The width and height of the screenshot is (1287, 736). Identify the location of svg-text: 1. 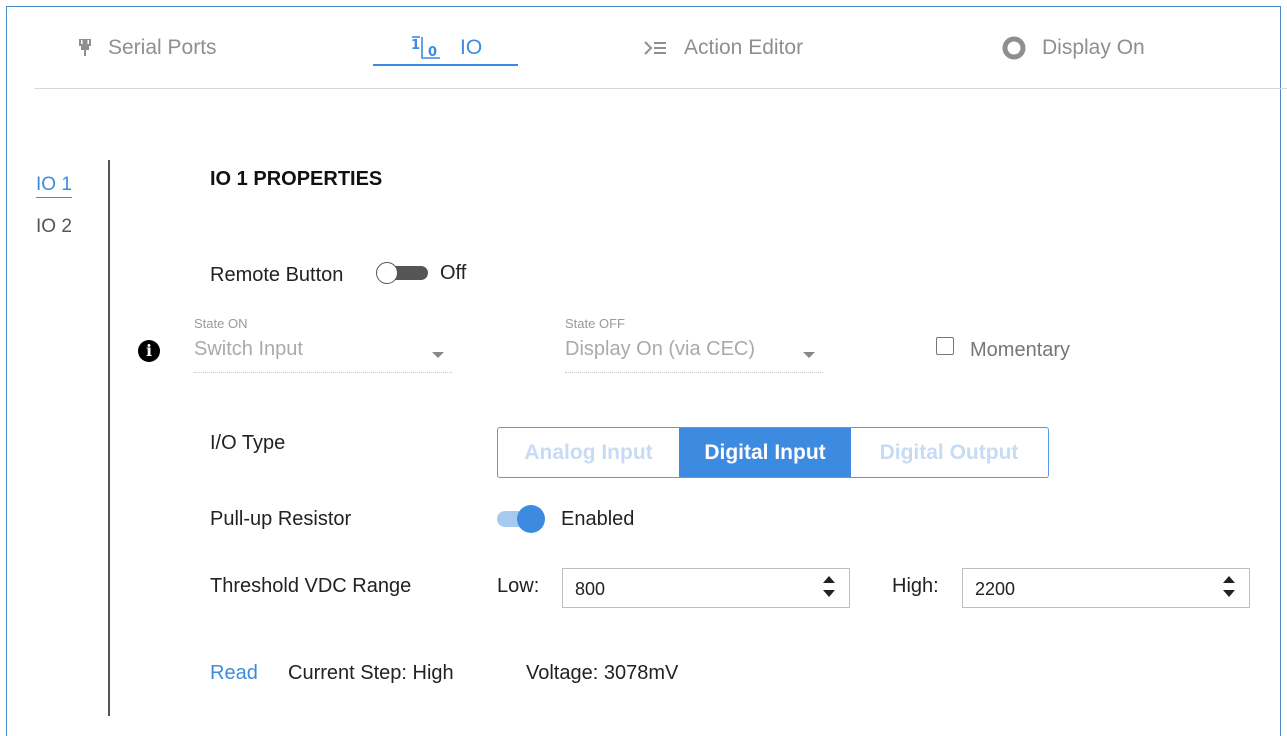
(415, 45).